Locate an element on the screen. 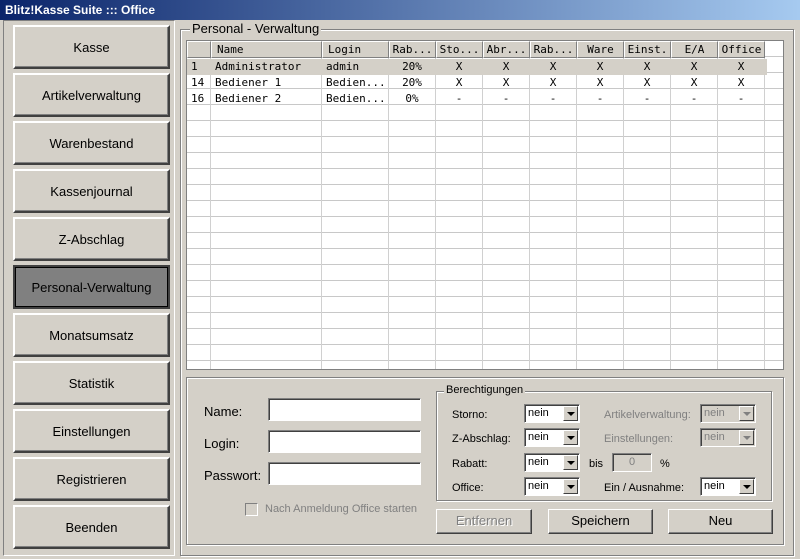 The width and height of the screenshot is (800, 559). office-value: nein is located at coordinates (538, 486).